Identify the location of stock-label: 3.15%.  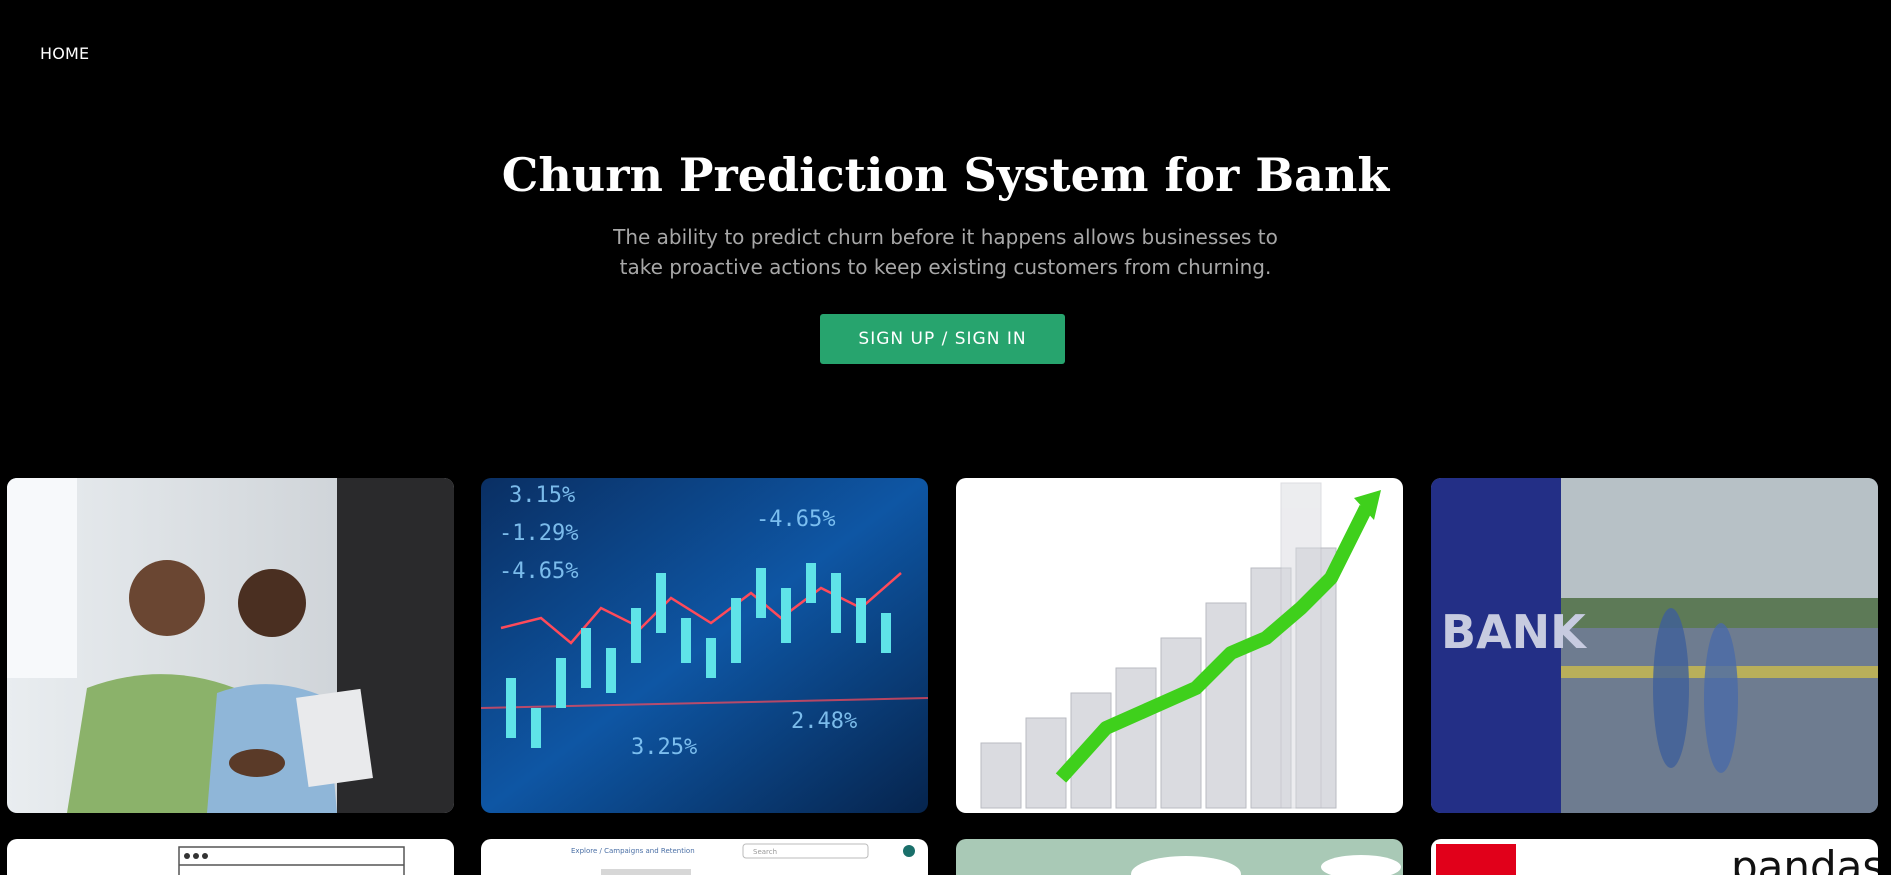
(542, 495).